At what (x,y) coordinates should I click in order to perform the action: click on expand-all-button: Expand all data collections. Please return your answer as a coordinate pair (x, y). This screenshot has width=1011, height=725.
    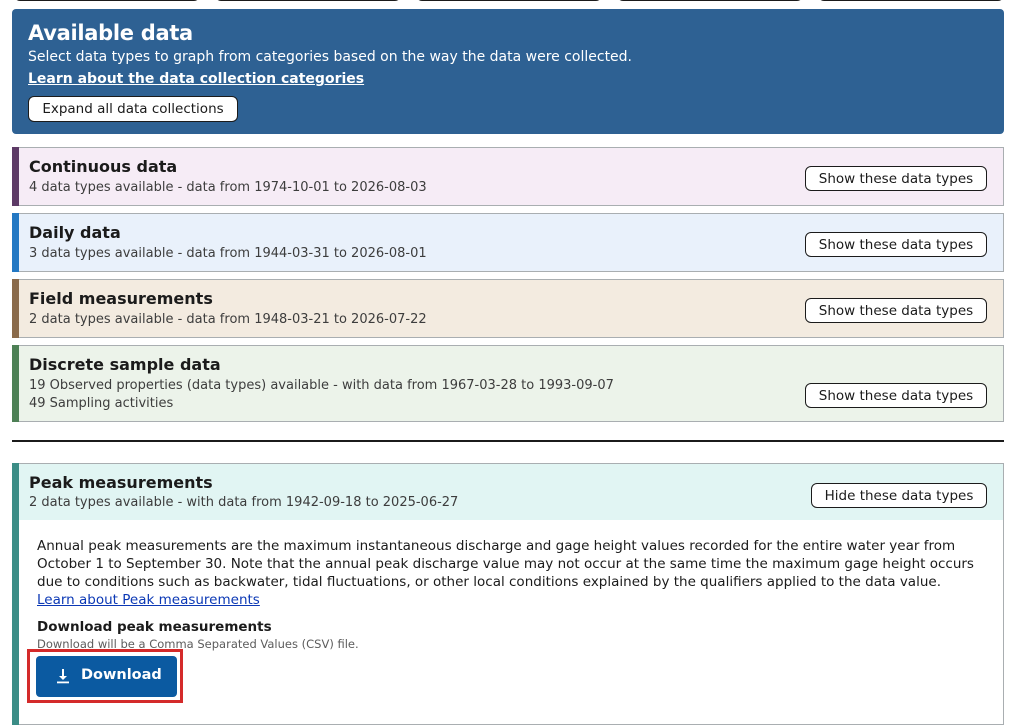
    Looking at the image, I should click on (133, 109).